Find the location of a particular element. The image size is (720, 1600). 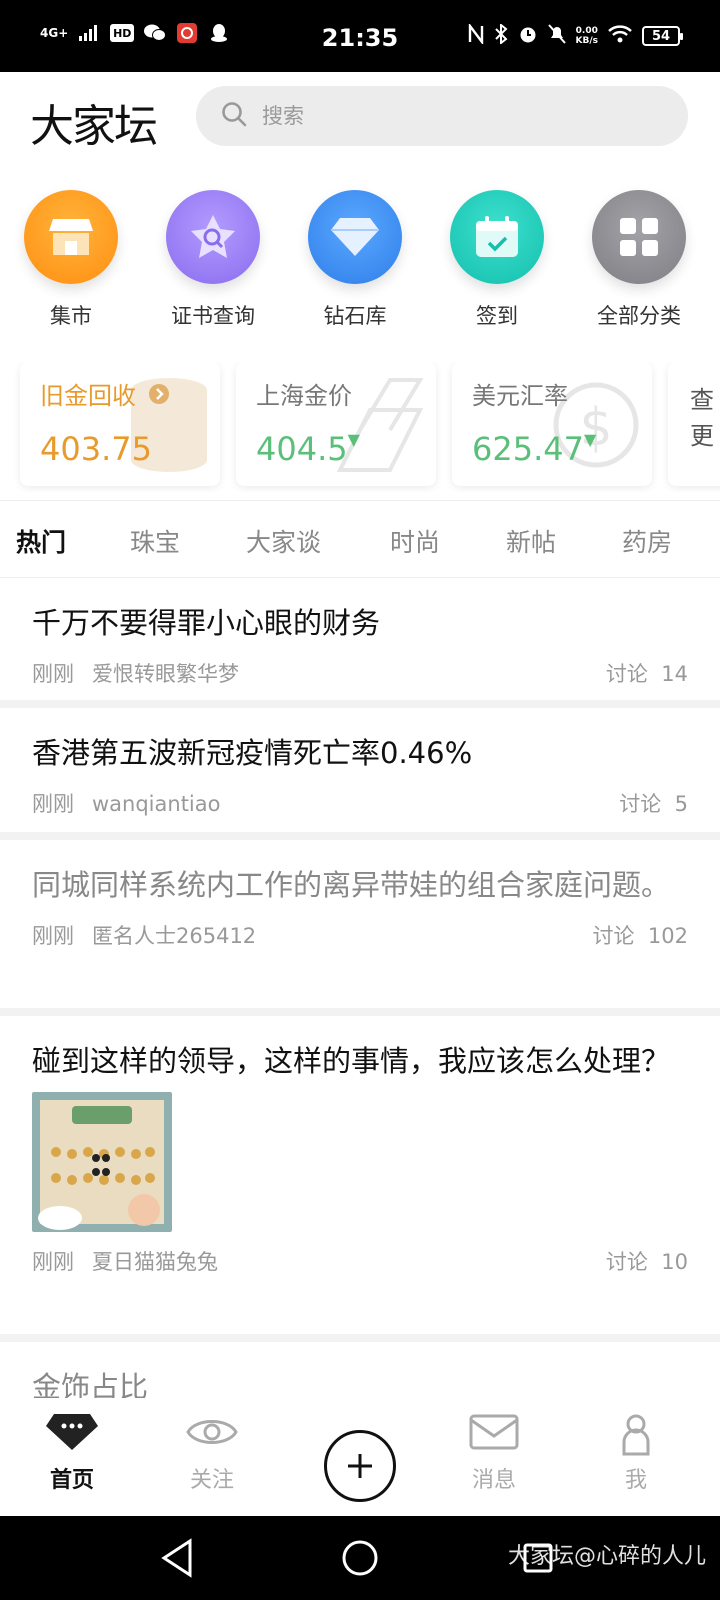

nav-messages: 消息 is located at coordinates (494, 1453).